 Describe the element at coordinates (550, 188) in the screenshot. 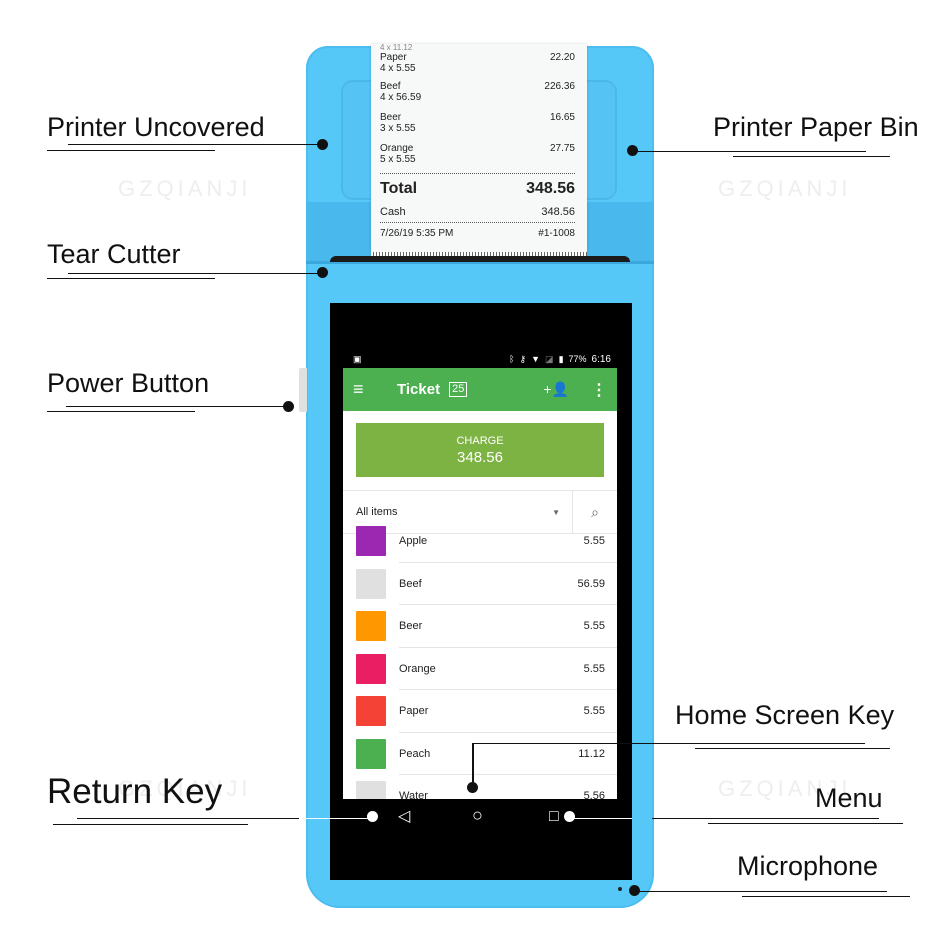

I see `receipt-total-value: 348.56` at that location.